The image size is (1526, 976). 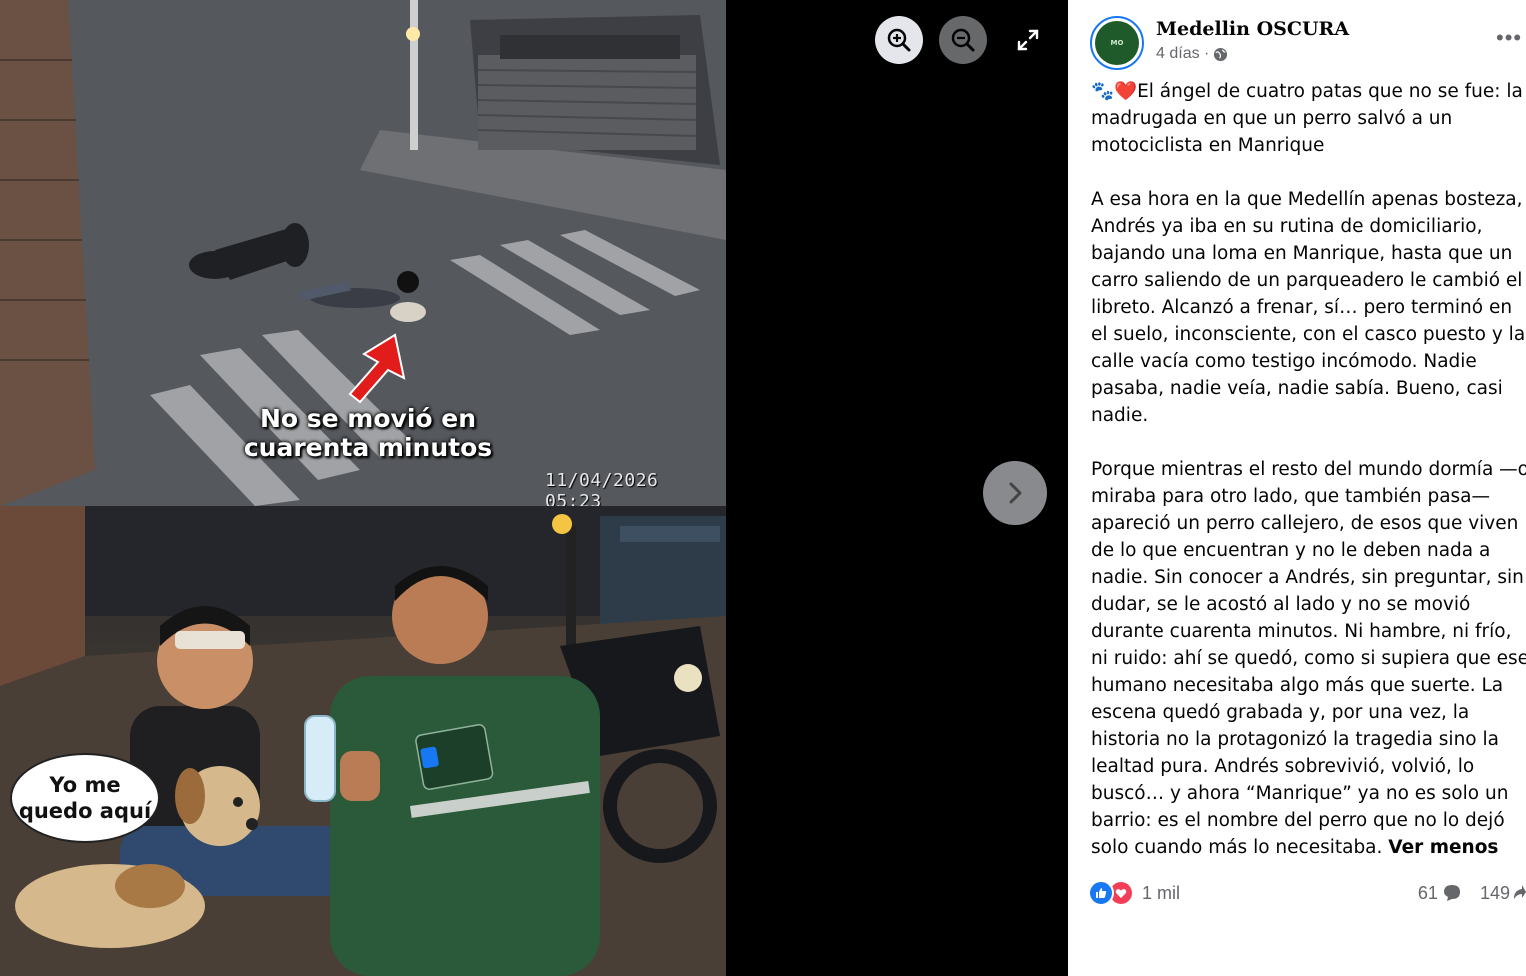 I want to click on fullscreen-icon, so click(x=1028, y=40).